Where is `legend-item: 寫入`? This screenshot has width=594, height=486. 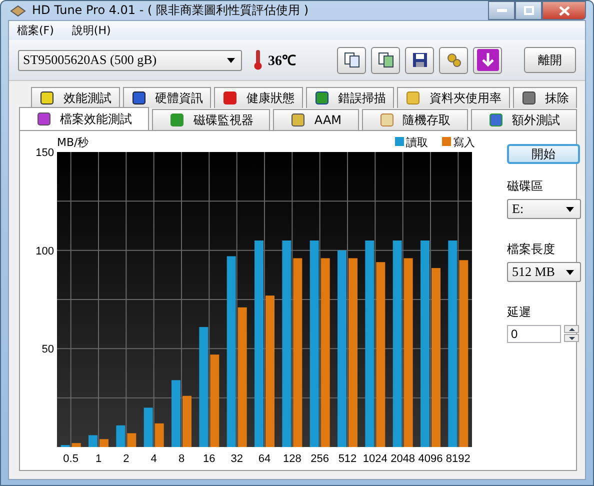
legend-item: 寫入 is located at coordinates (458, 142).